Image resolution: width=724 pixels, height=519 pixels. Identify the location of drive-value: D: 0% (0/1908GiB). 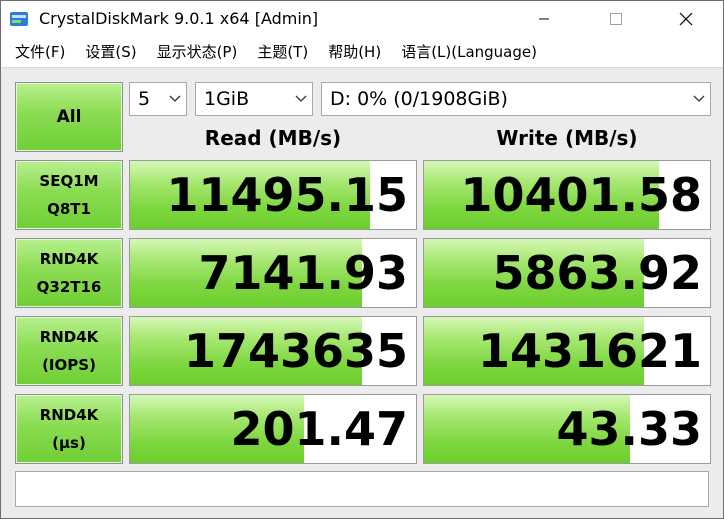
(419, 99).